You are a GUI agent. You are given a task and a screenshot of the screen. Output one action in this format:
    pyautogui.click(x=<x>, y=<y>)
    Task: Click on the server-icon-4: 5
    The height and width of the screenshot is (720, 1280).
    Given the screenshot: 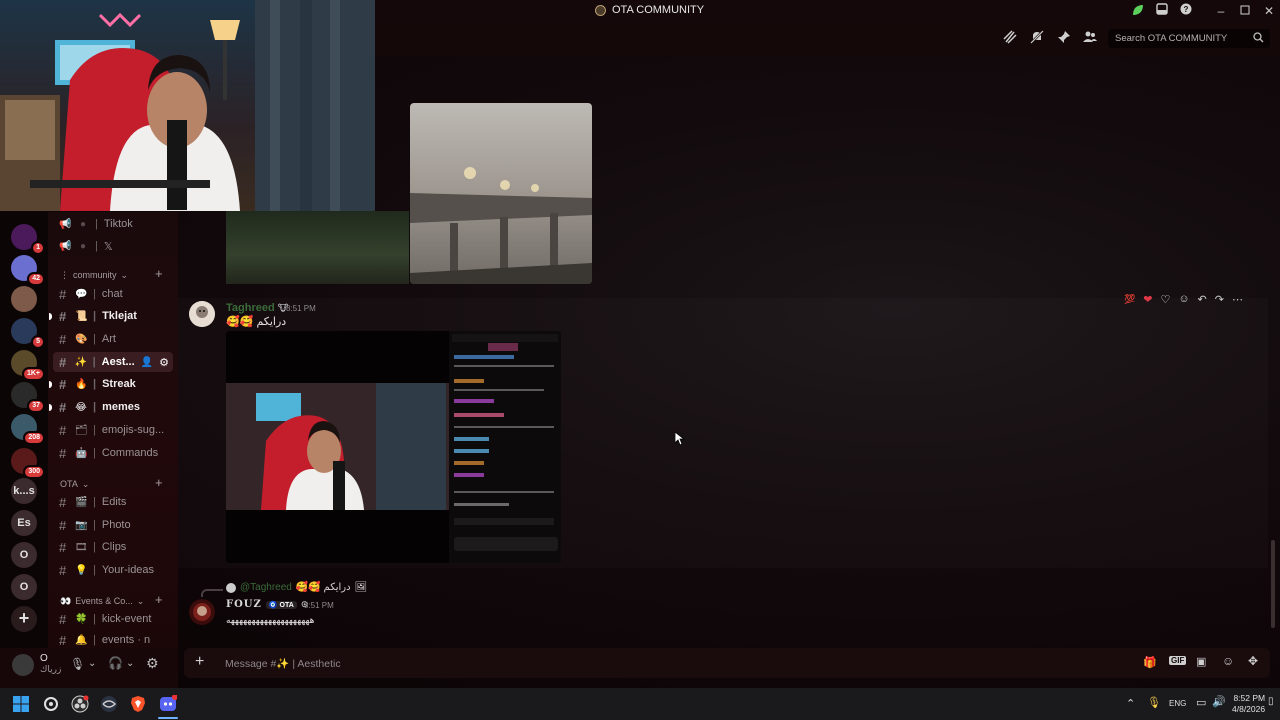 What is the action you would take?
    pyautogui.click(x=28, y=333)
    